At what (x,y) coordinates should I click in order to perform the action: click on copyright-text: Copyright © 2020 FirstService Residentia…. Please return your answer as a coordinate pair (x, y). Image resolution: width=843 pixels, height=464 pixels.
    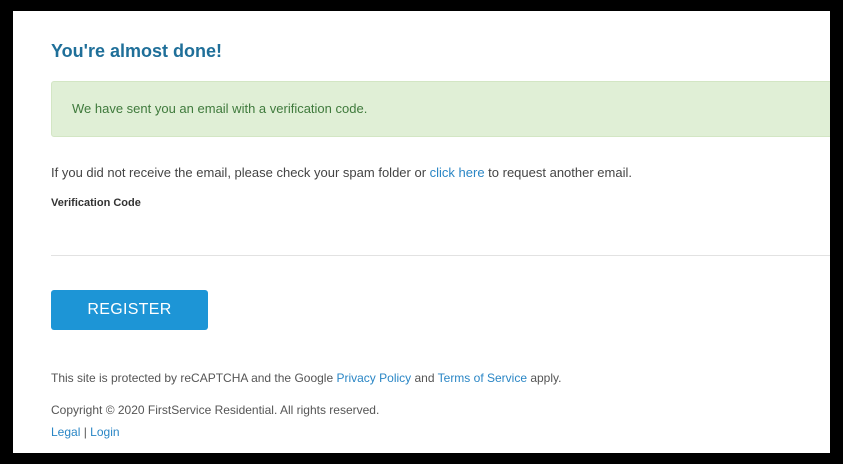
    Looking at the image, I should click on (215, 410).